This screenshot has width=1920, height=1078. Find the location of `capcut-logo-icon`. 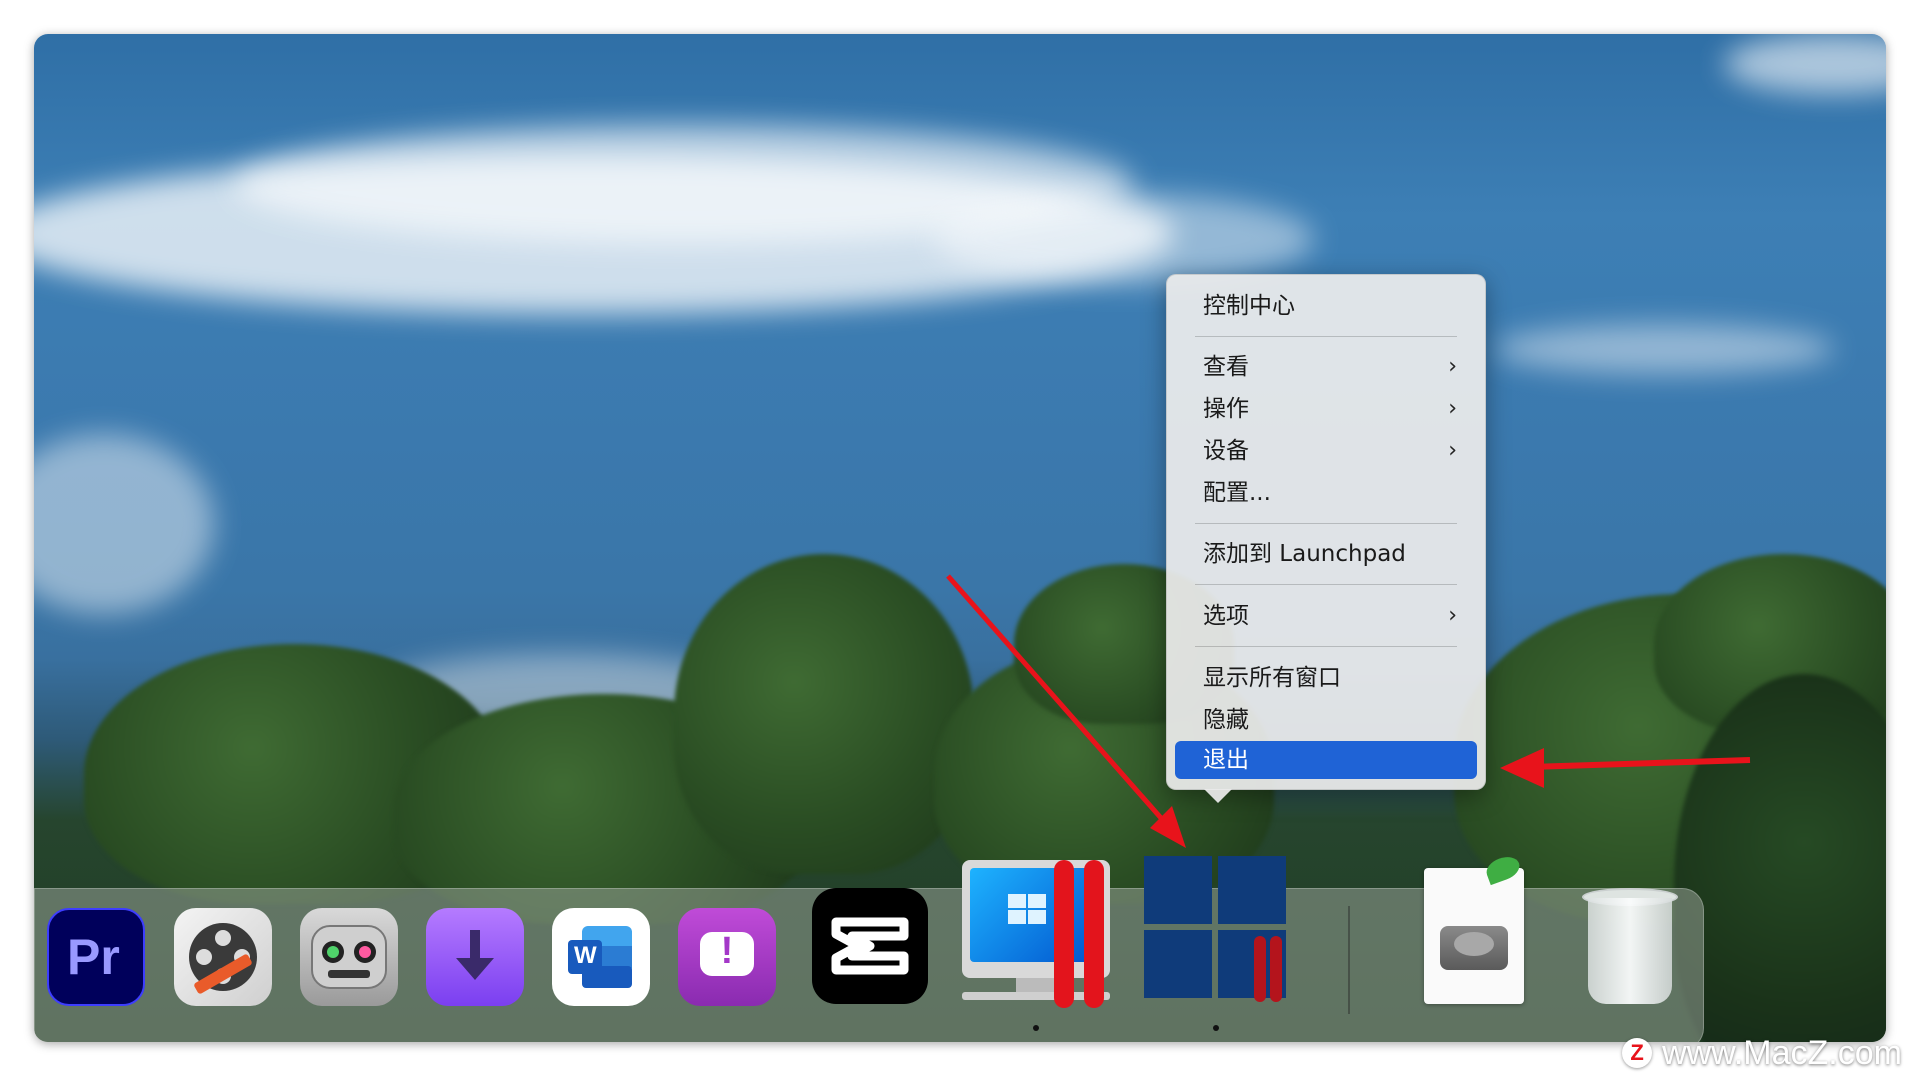

capcut-logo-icon is located at coordinates (870, 946).